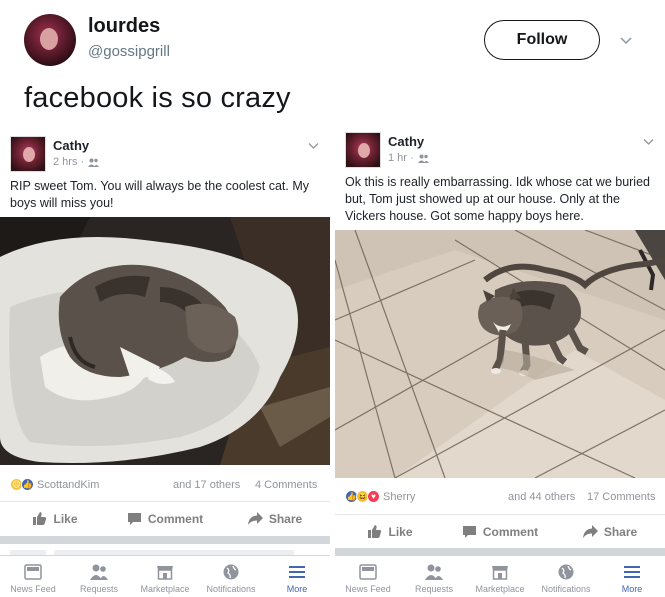 The height and width of the screenshot is (597, 665). I want to click on user-handle: @gossipgrill, so click(129, 51).